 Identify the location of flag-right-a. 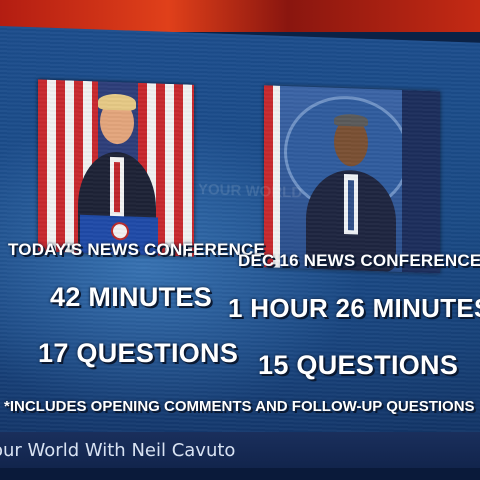
(272, 176).